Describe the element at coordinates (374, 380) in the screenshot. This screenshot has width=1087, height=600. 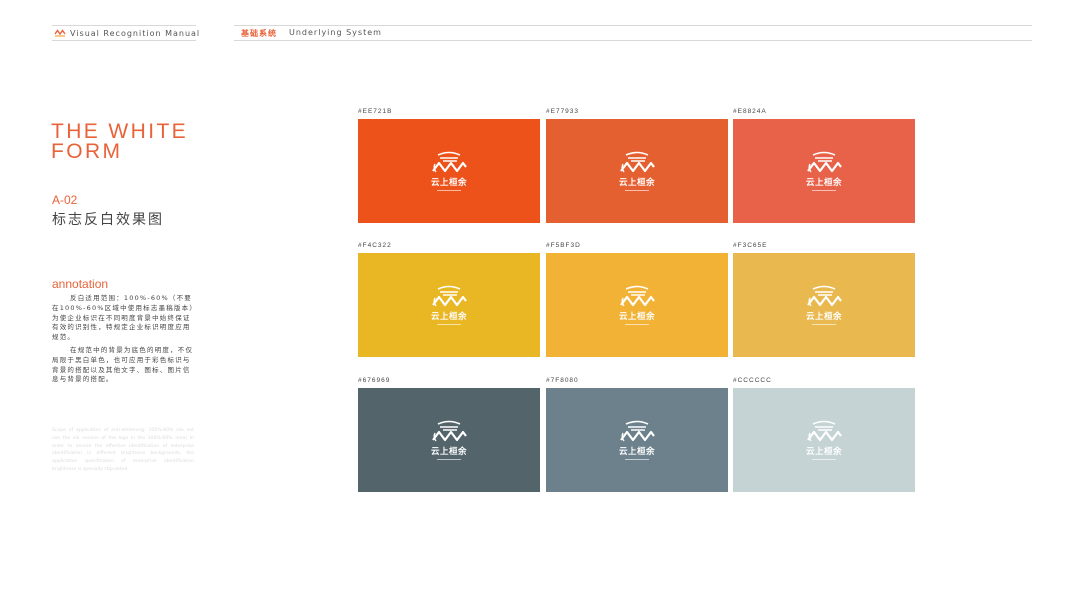
I see `swatch-label: #676969` at that location.